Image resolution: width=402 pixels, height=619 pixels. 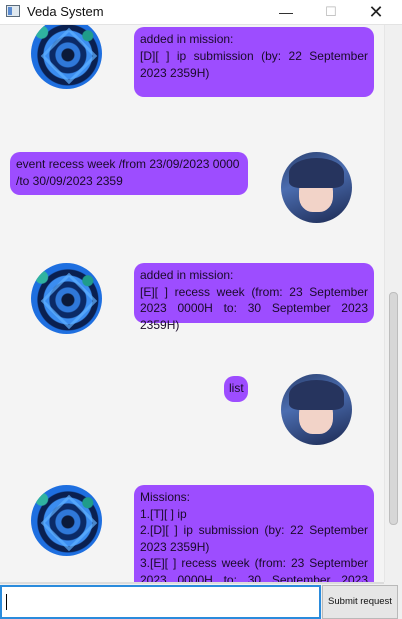 What do you see at coordinates (163, 513) in the screenshot?
I see `message-line: 1.[T][ ] ip` at bounding box center [163, 513].